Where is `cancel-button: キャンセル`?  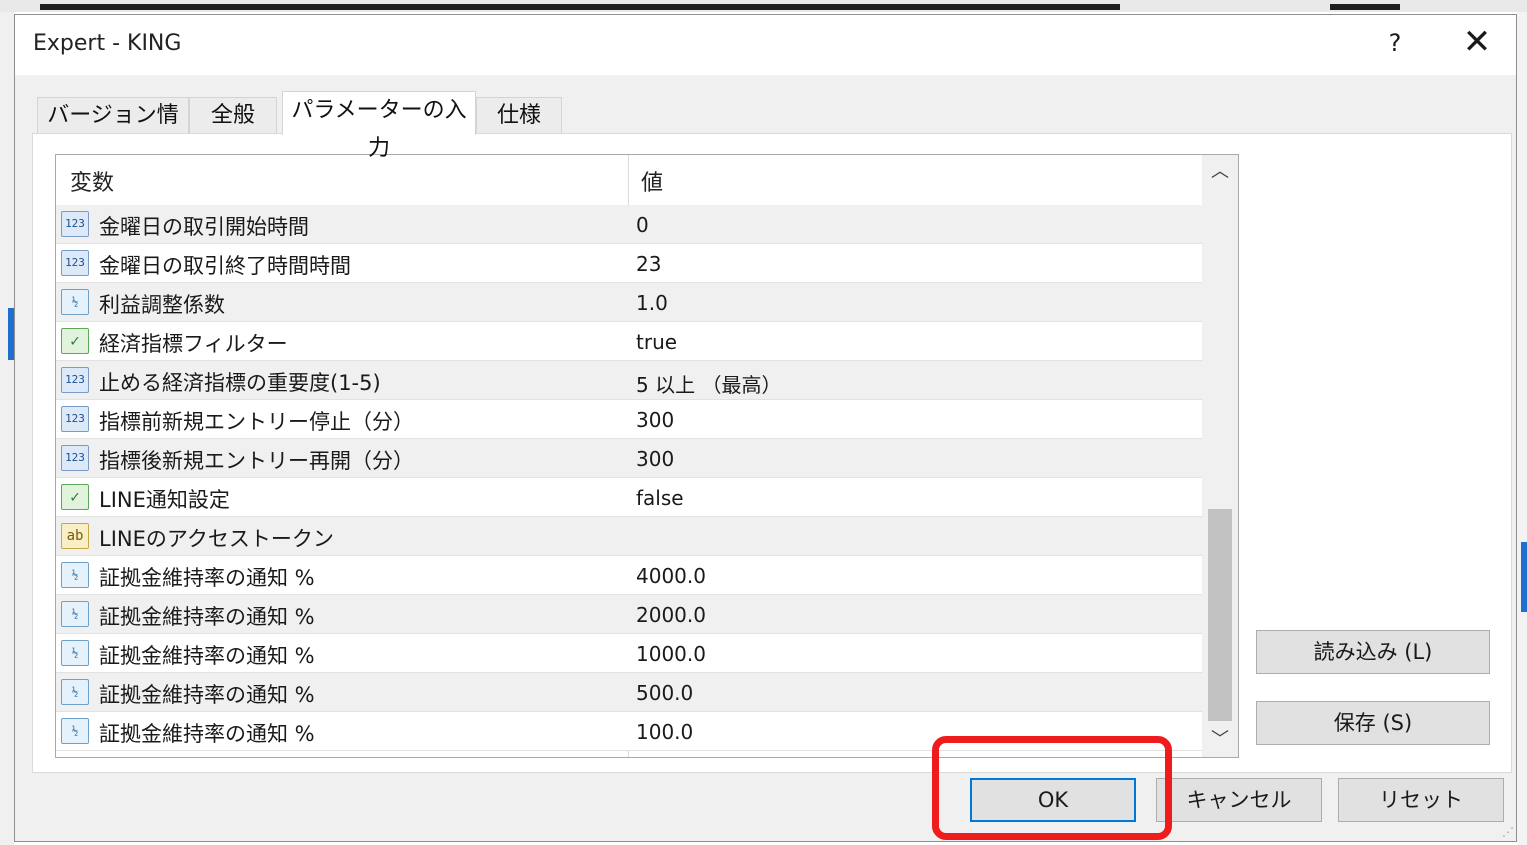 cancel-button: キャンセル is located at coordinates (1239, 800).